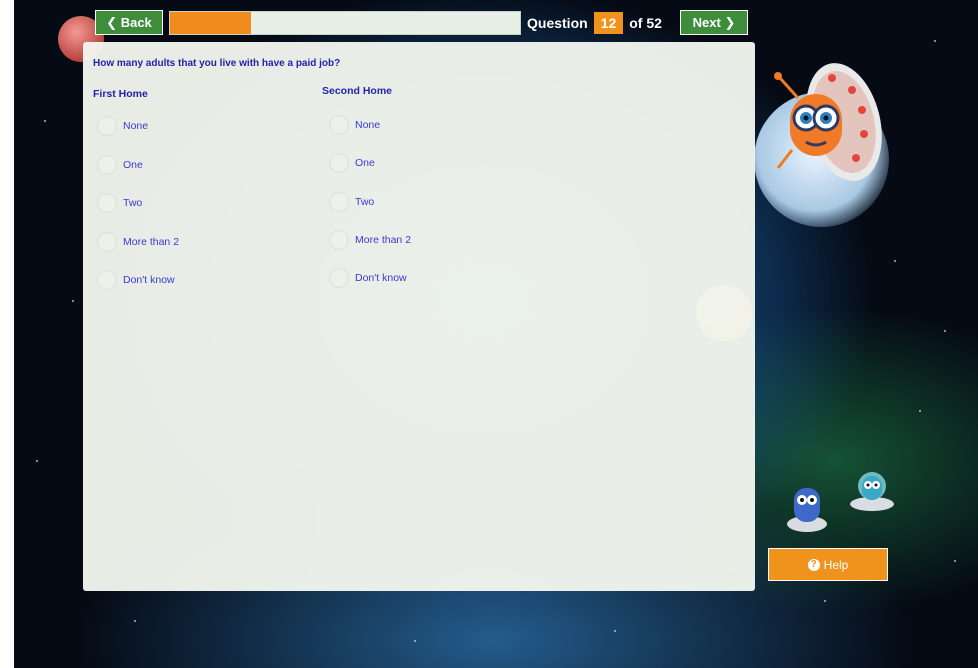  Describe the element at coordinates (120, 94) in the screenshot. I see `first-home-heading: First Home` at that location.